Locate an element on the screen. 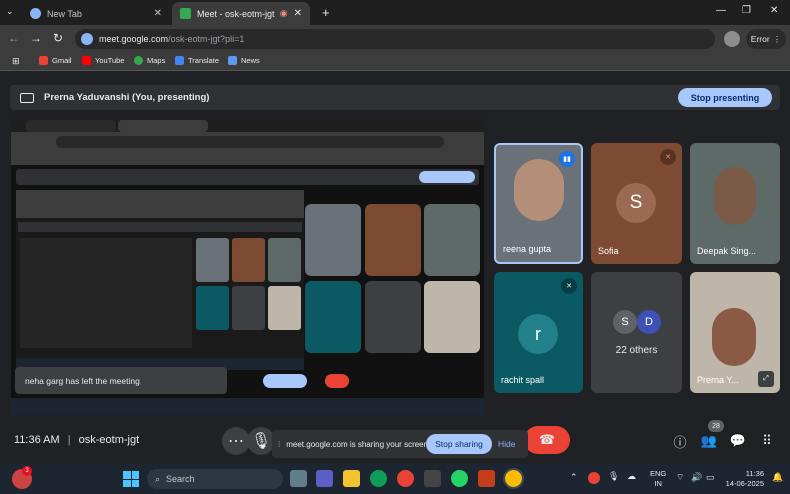 The height and width of the screenshot is (494, 790). preview-end-call is located at coordinates (337, 381).